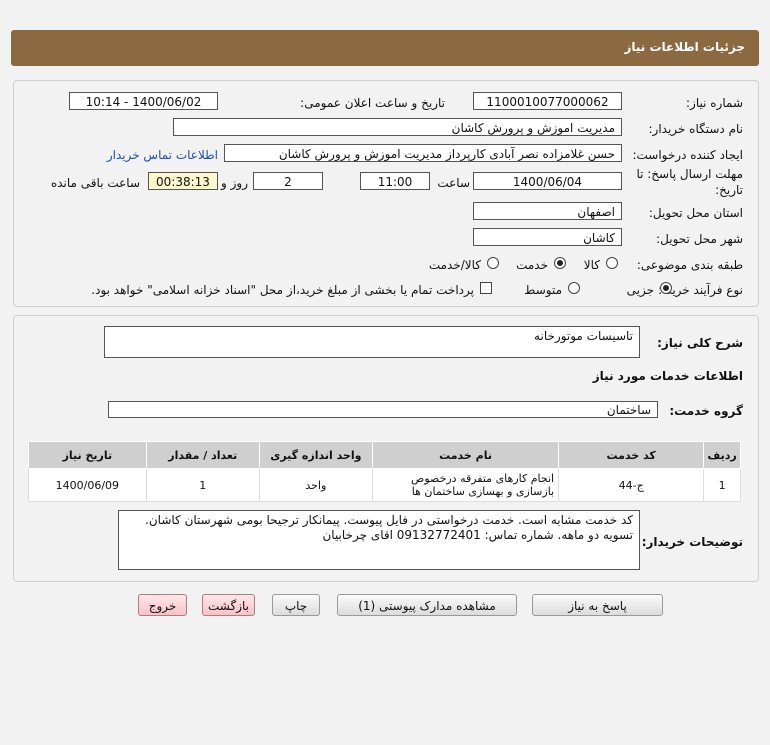 The width and height of the screenshot is (770, 745). I want to click on category-service-radio, so click(560, 263).